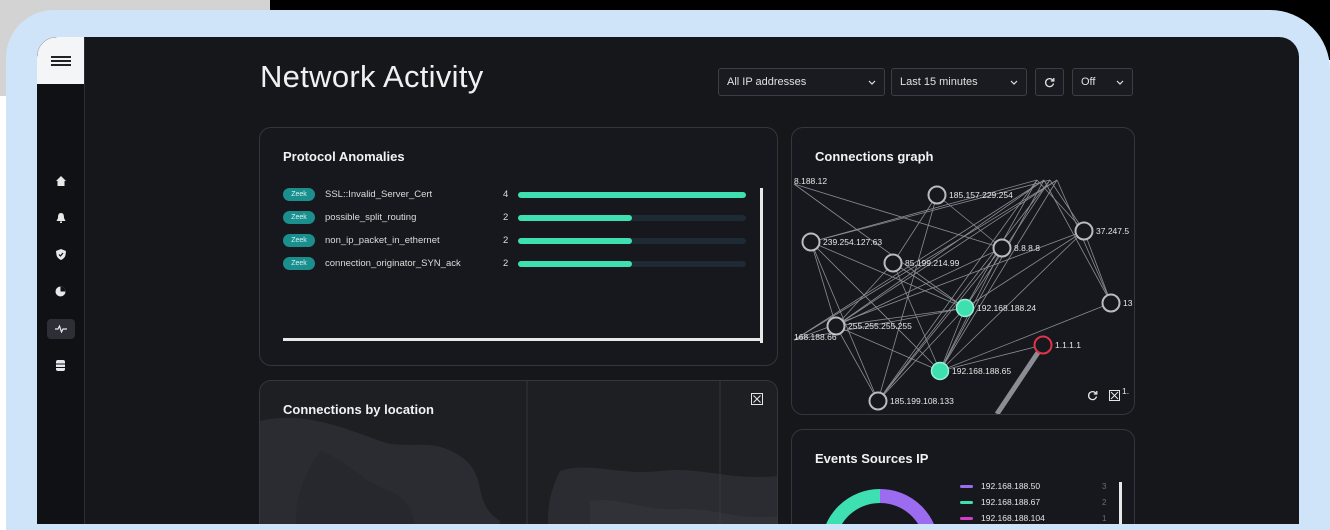  I want to click on expand-icon, so click(1114, 395).